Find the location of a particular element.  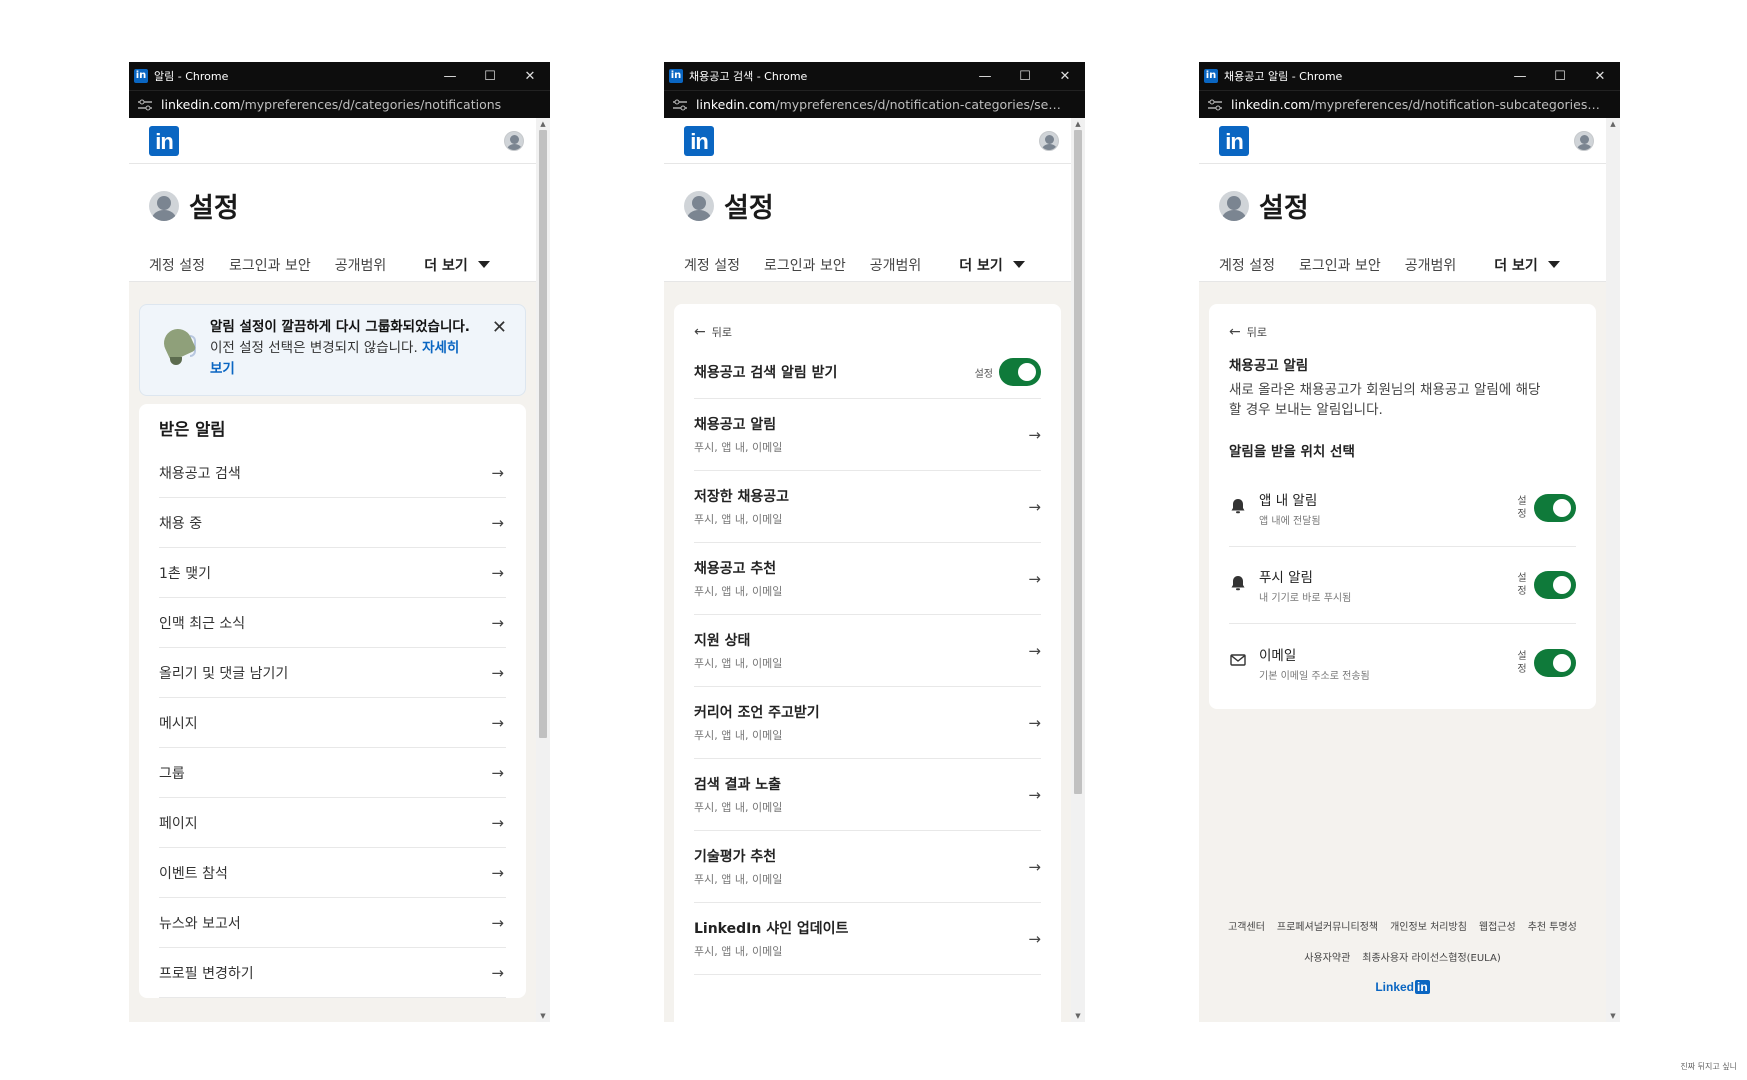

list-item: 저장한 채용공고 푸시, 앱 내, 이메일 → is located at coordinates (867, 507).